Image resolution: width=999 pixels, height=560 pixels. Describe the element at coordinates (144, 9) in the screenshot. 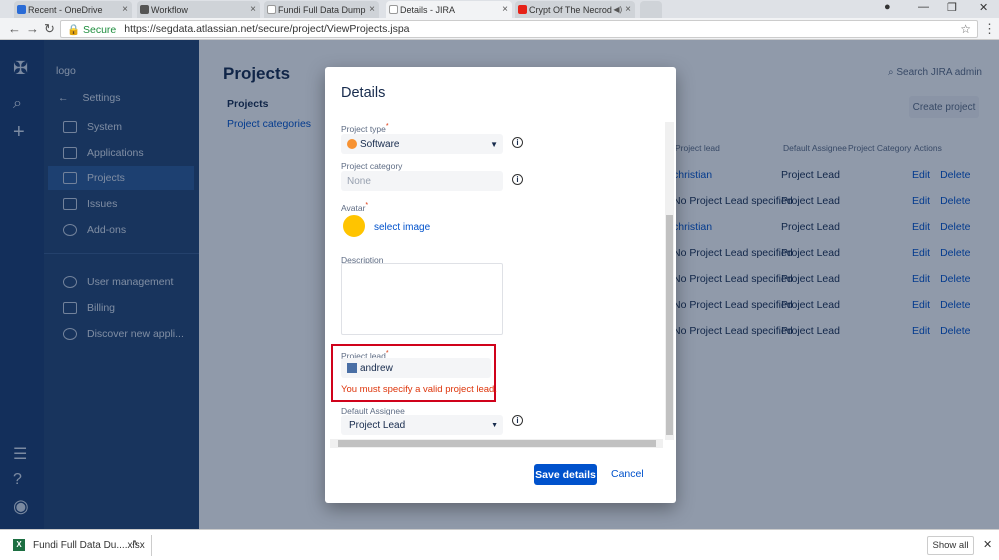

I see `workflow-icon` at that location.